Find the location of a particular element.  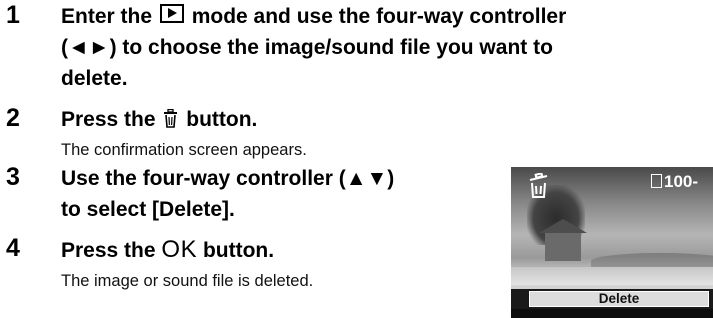

delete-option: Delete is located at coordinates (619, 299).